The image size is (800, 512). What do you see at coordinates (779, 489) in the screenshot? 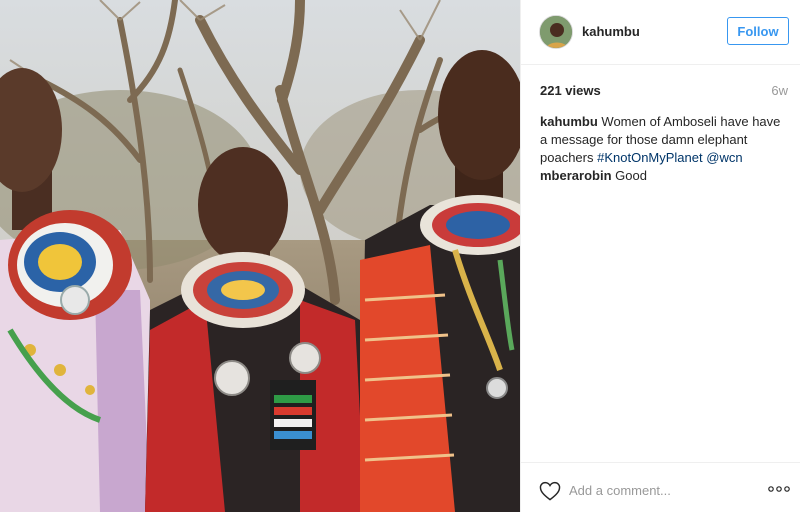
I see `ellipsis-icon` at bounding box center [779, 489].